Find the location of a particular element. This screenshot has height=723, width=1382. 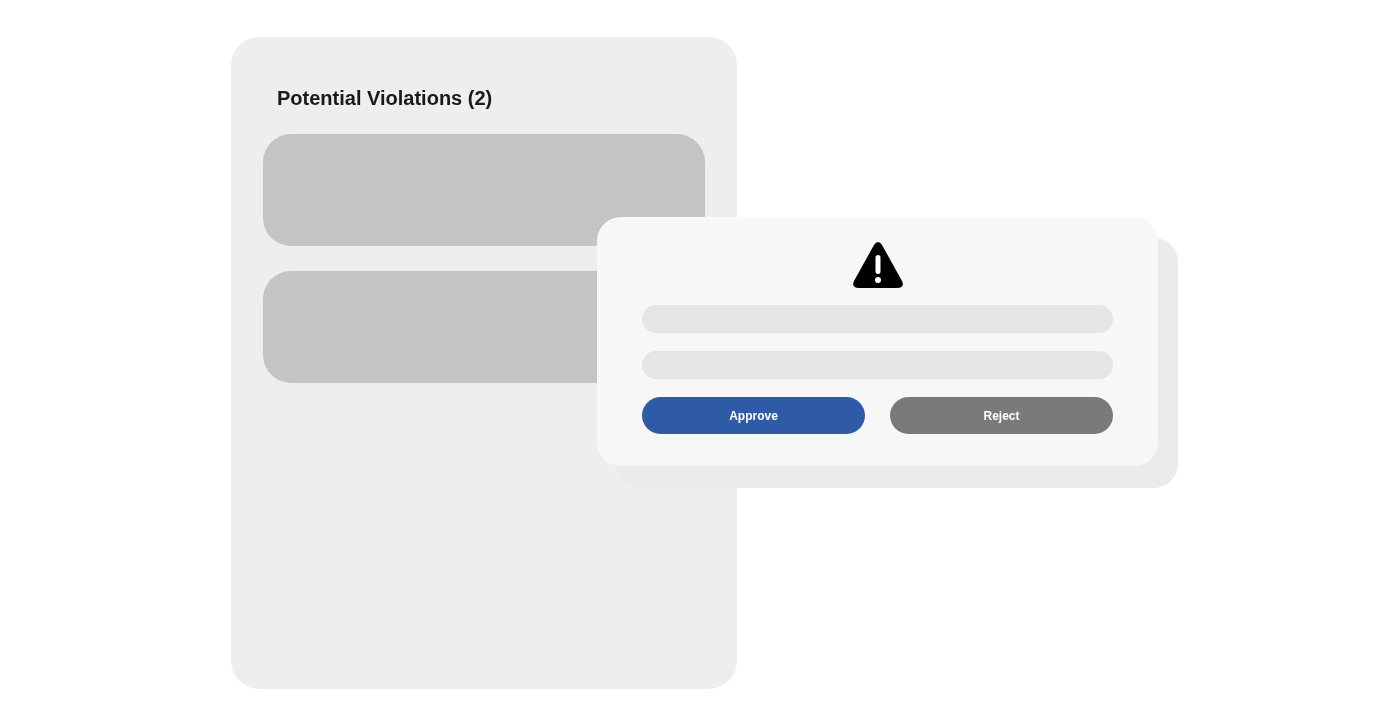

reject-button: Reject is located at coordinates (1001, 415).